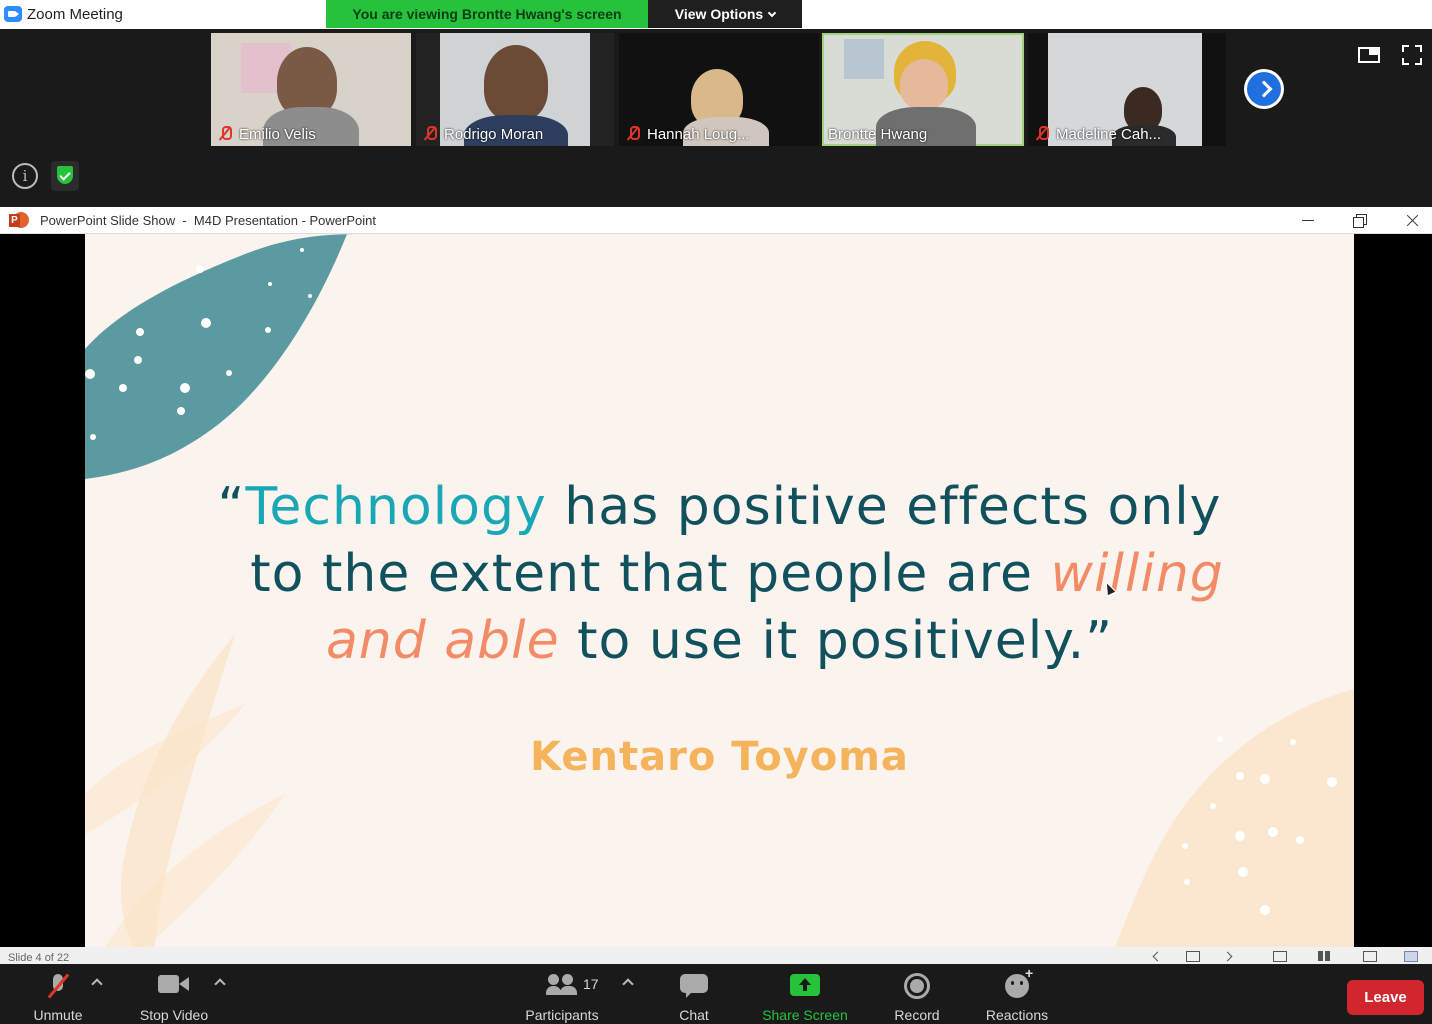 This screenshot has height=1024, width=1432. What do you see at coordinates (25, 176) in the screenshot?
I see `meeting-info-icon: i` at bounding box center [25, 176].